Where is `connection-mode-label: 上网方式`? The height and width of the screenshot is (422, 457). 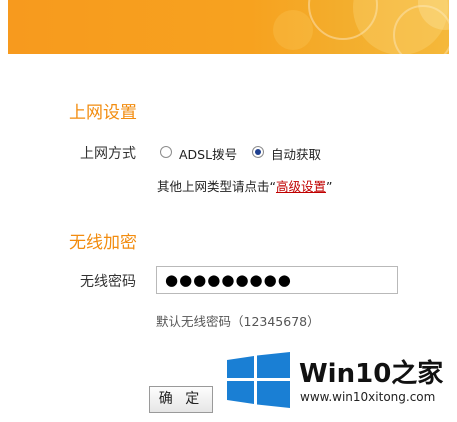 connection-mode-label: 上网方式 is located at coordinates (108, 154).